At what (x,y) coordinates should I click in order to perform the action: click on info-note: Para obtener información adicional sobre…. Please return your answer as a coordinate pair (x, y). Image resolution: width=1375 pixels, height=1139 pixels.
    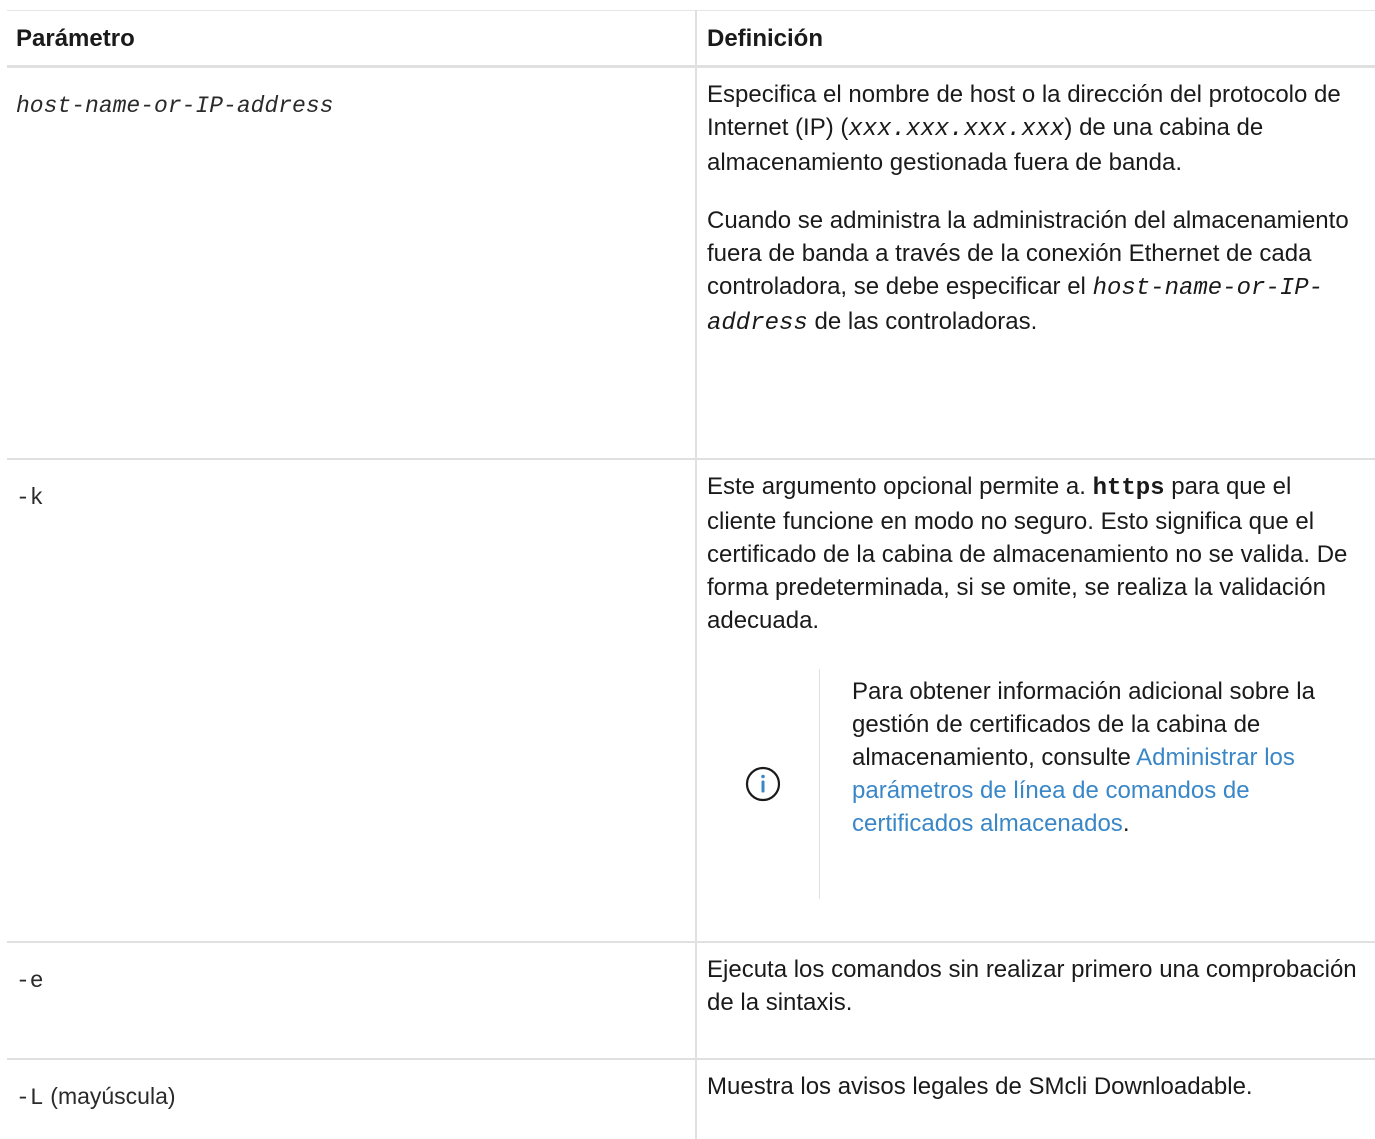
    Looking at the image, I should click on (1036, 783).